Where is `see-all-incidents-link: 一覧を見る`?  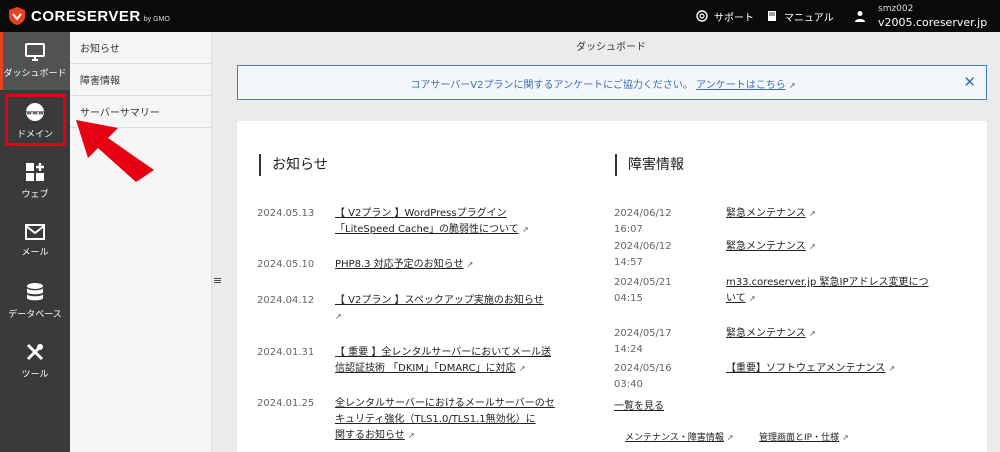
see-all-incidents-link: 一覧を見る is located at coordinates (639, 404).